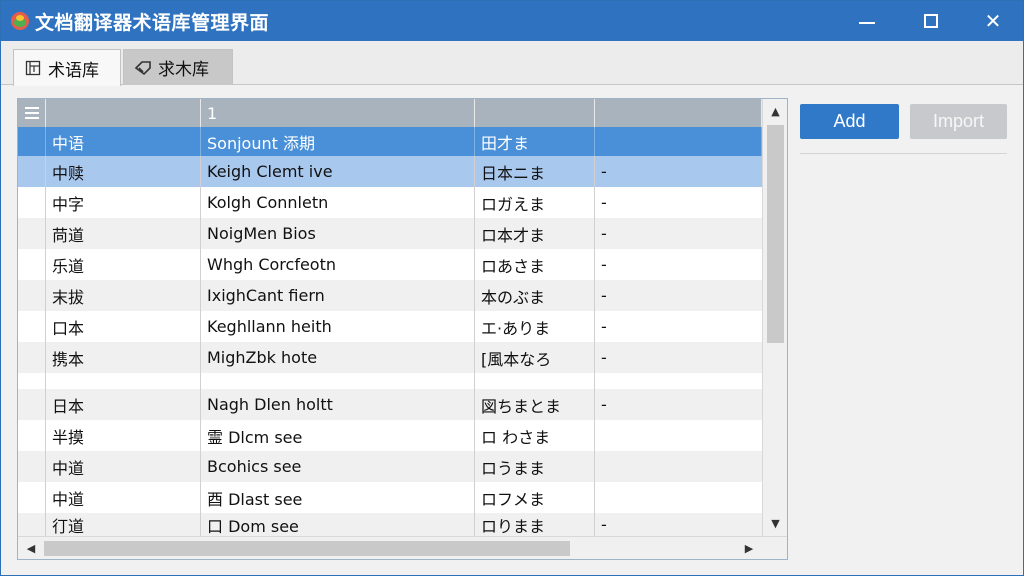  What do you see at coordinates (535, 171) in the screenshot?
I see `cell-japanese: 日本ニま` at bounding box center [535, 171].